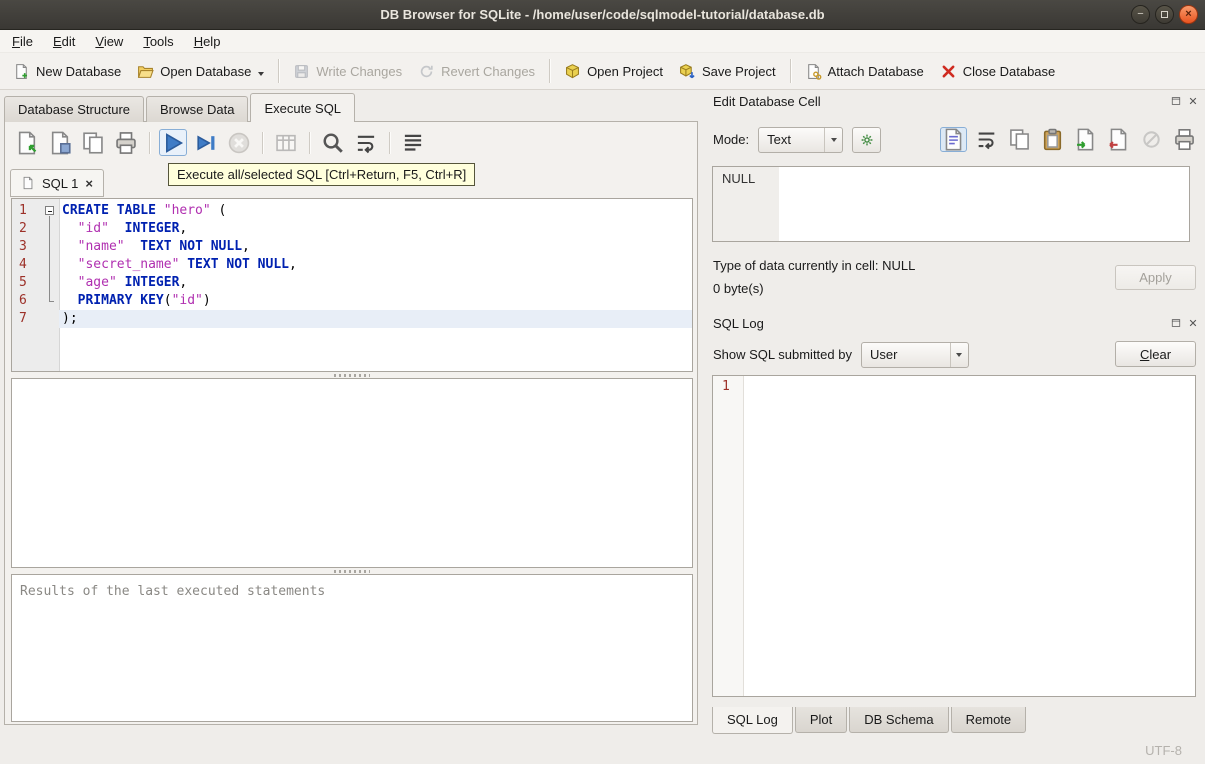 Image resolution: width=1205 pixels, height=764 pixels. What do you see at coordinates (602, 750) in the screenshot?
I see `statusbar: UTF-8` at bounding box center [602, 750].